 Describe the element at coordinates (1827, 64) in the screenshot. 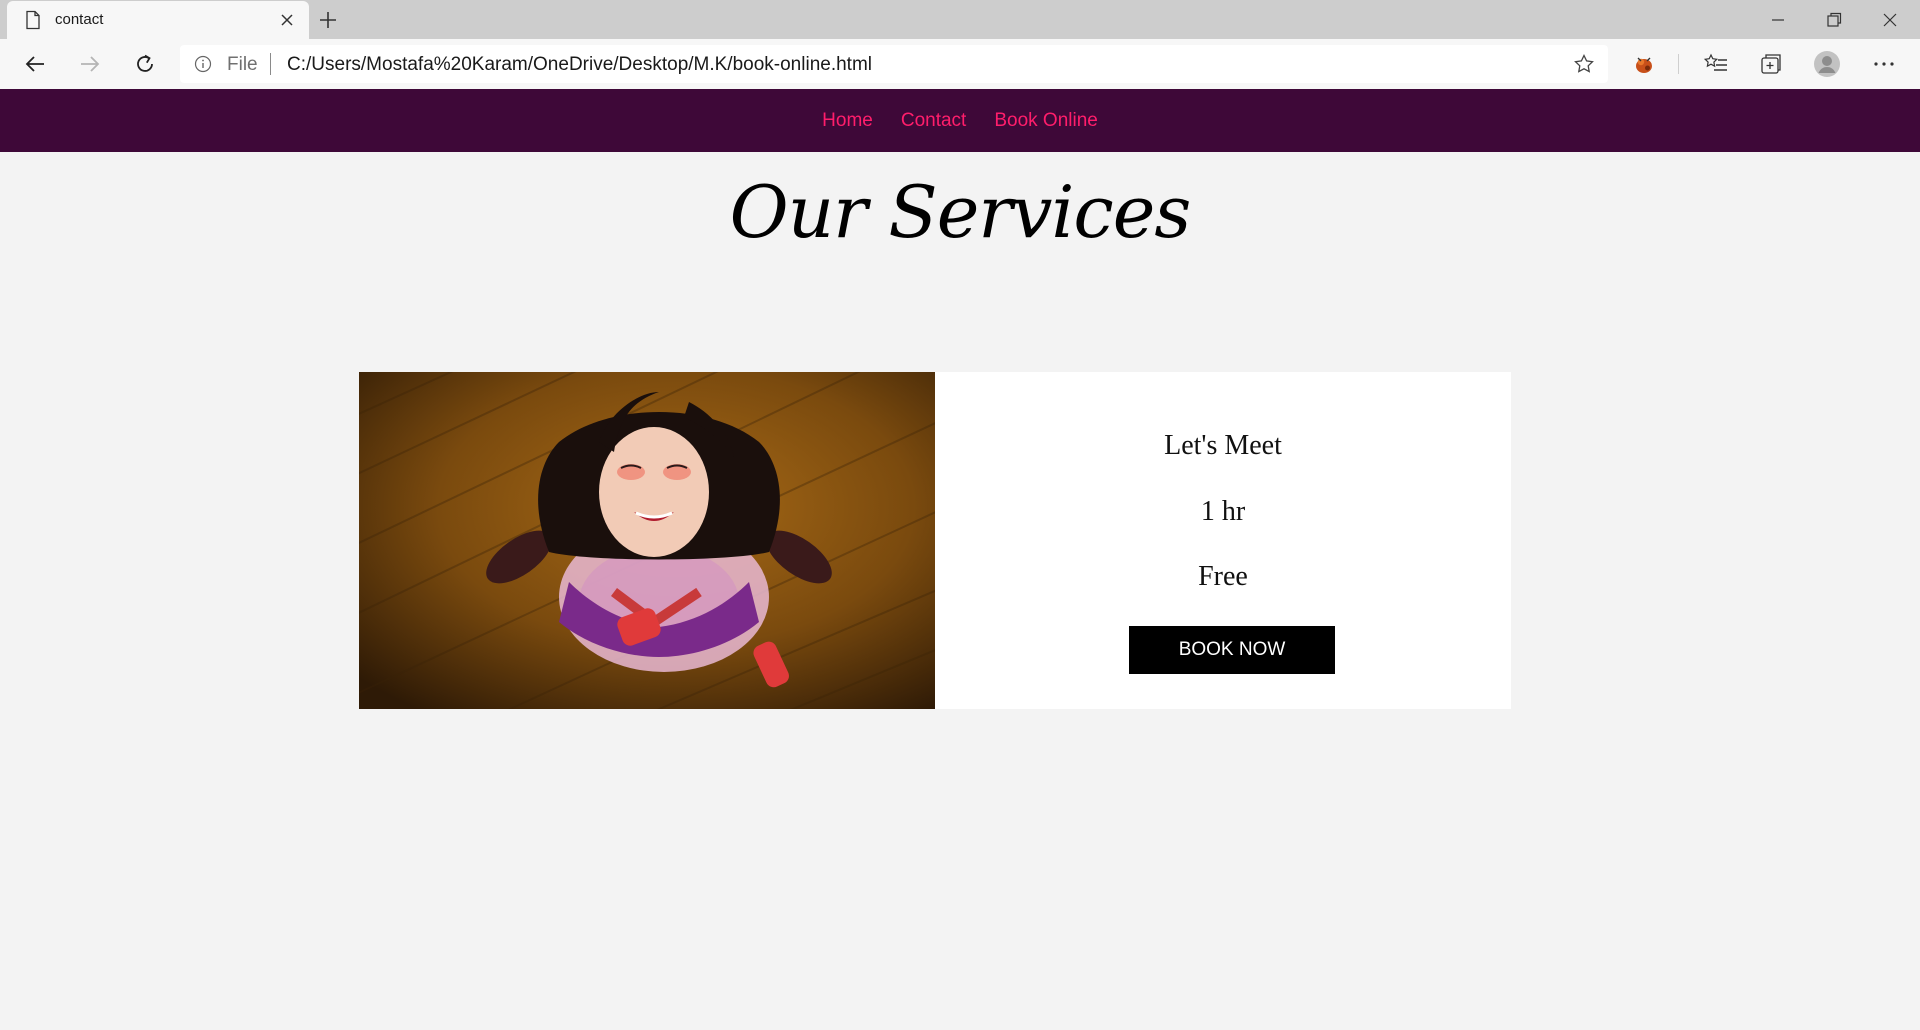

I see `profile-avatar-icon` at that location.